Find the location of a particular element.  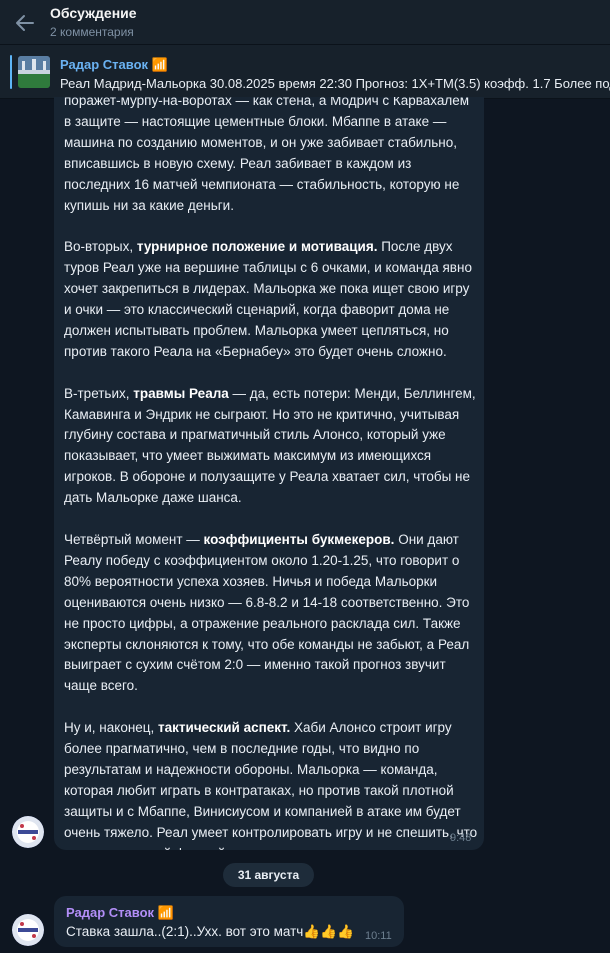

pinned-channel-name: Радар Ставок 📶 is located at coordinates (114, 64).